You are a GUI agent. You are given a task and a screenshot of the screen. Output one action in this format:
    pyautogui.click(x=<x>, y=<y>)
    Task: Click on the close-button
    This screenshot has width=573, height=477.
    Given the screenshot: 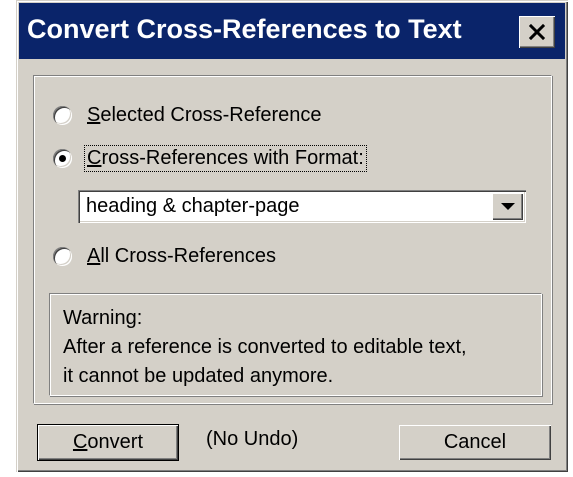 What is the action you would take?
    pyautogui.click(x=537, y=32)
    